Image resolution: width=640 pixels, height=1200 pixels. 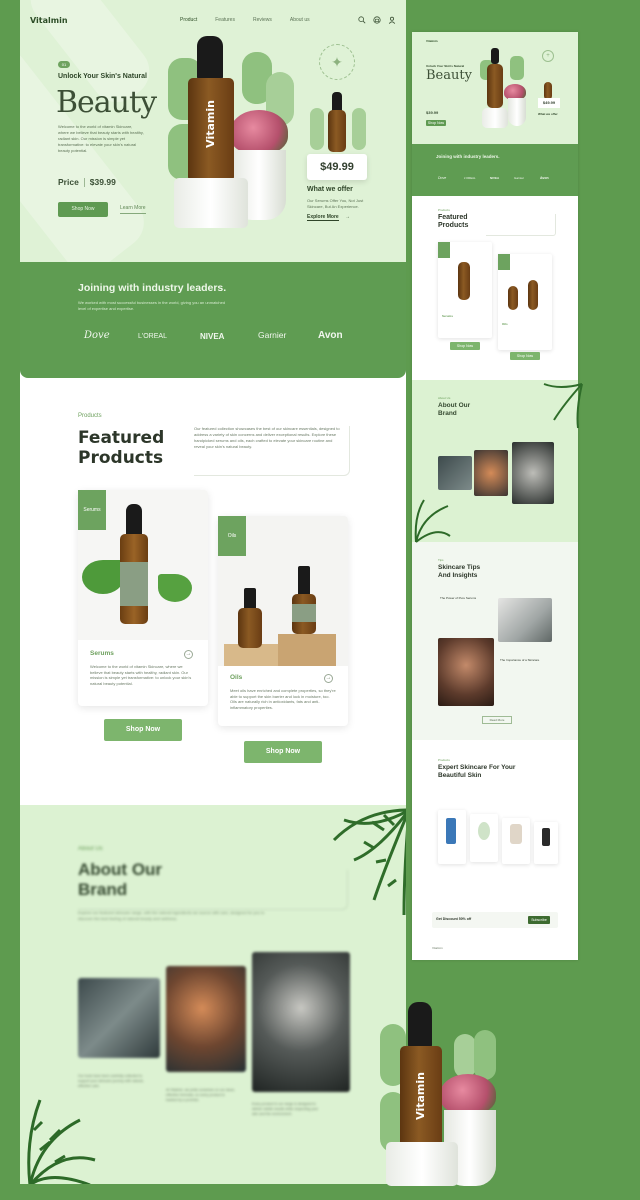 I want to click on succulent-plant, so click(x=259, y=132).